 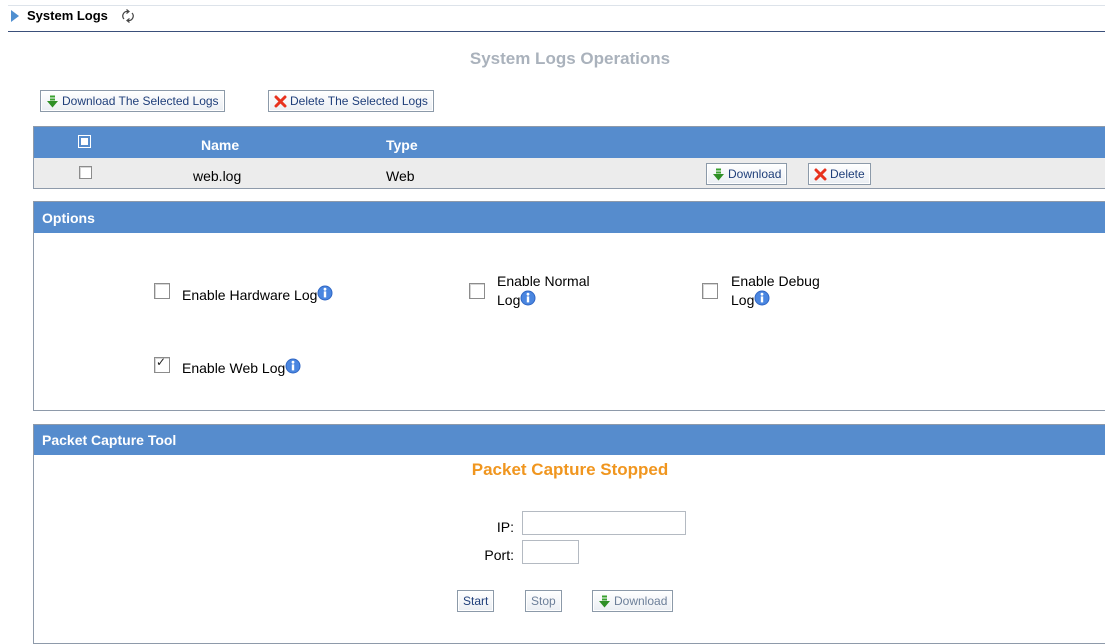 What do you see at coordinates (556, 5) in the screenshot?
I see `header-divider-top` at bounding box center [556, 5].